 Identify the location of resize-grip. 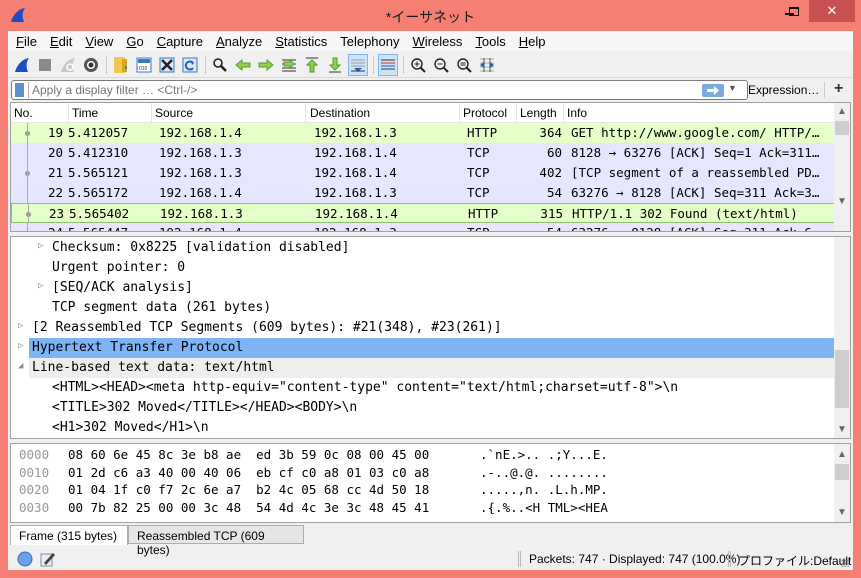
(845, 563).